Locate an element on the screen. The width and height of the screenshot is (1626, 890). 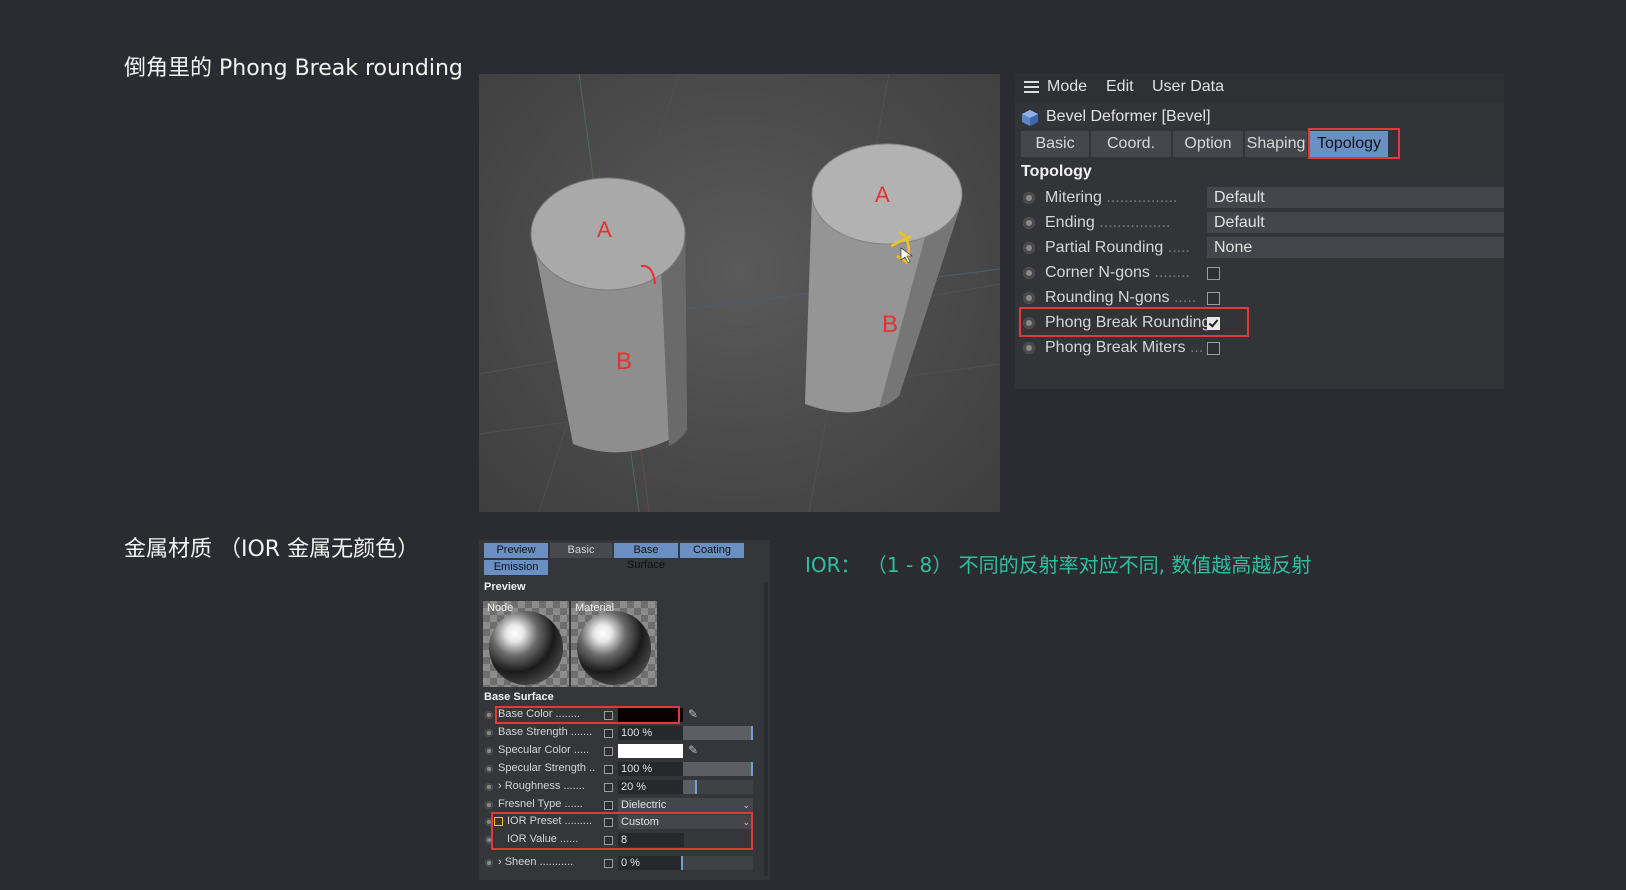
chevron-down-icon: ⌄ is located at coordinates (746, 822).